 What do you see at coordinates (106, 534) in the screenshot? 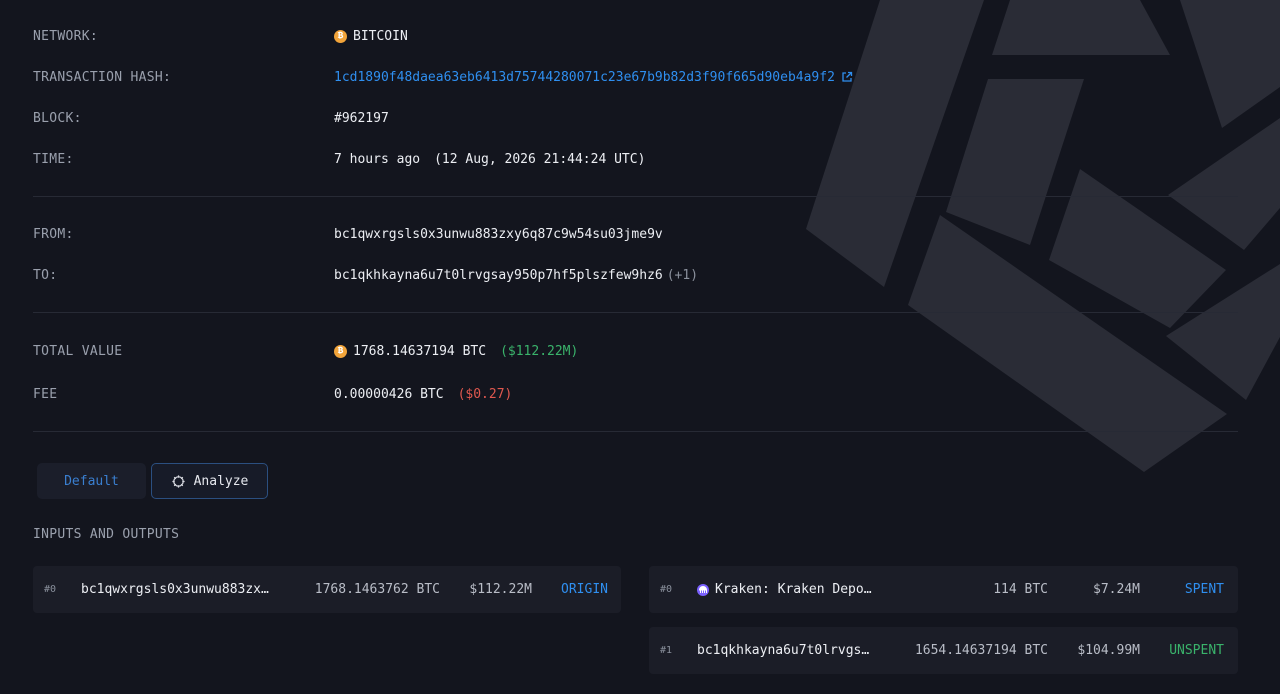
I see `inputs-outputs-title: INPUTS AND OUTPUTS` at bounding box center [106, 534].